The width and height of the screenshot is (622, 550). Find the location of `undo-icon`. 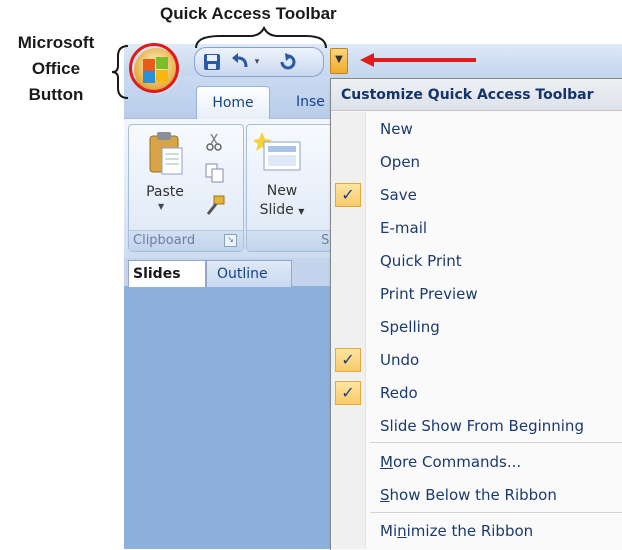

undo-icon is located at coordinates (240, 62).